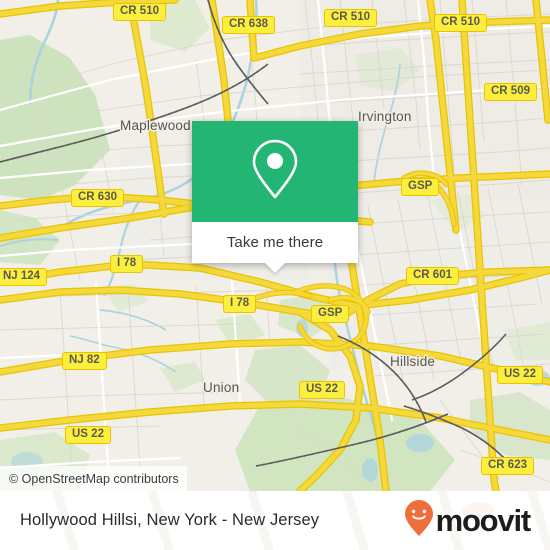 The width and height of the screenshot is (550, 550). I want to click on popup-icon-area, so click(275, 171).